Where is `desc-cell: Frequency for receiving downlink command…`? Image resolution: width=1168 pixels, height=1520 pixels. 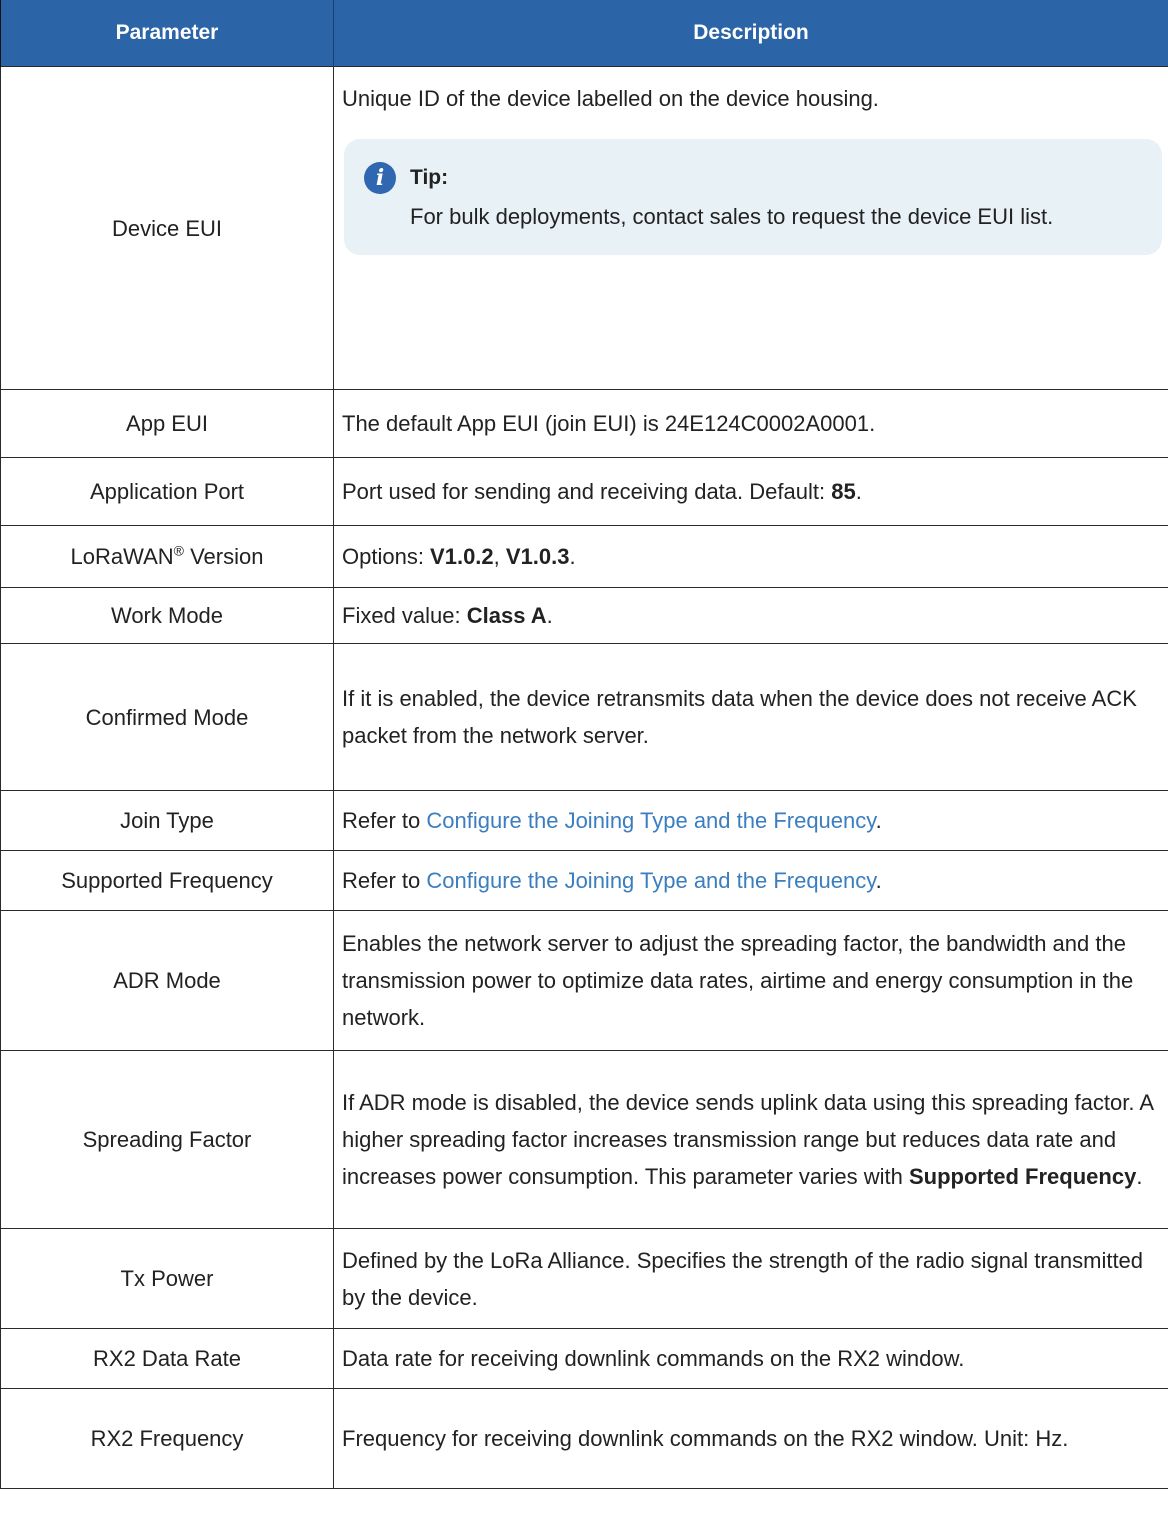 desc-cell: Frequency for receiving downlink command… is located at coordinates (750, 1438).